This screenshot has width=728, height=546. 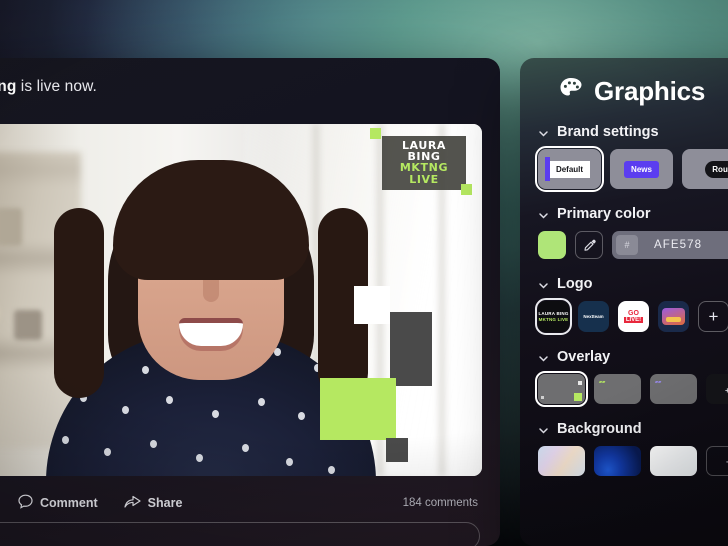 I want to click on comment-input: Write your comment, so click(x=240, y=534).